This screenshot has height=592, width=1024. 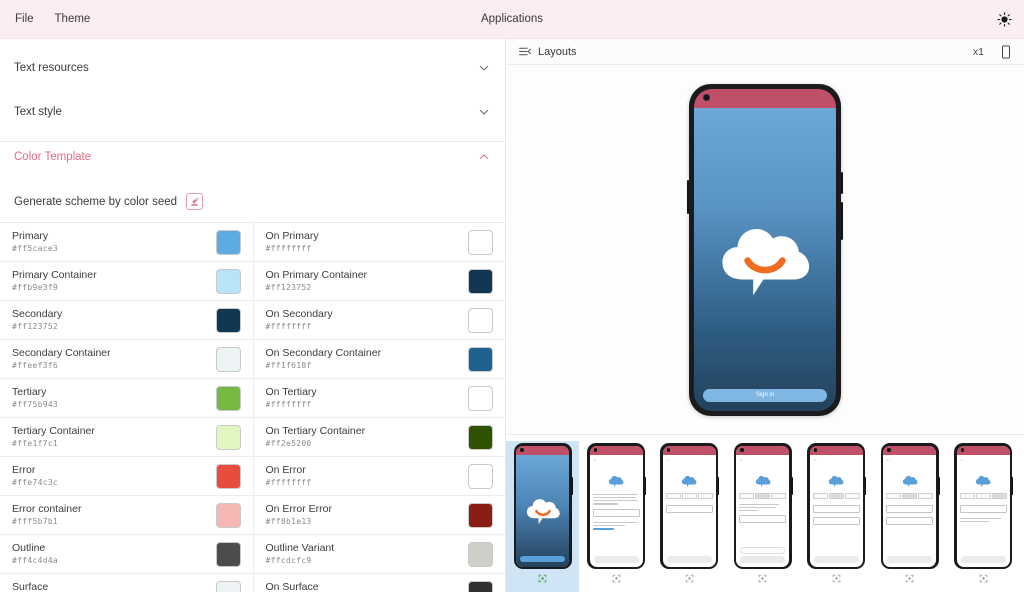 I want to click on thumb-tabs2: ←, so click(x=762, y=516).